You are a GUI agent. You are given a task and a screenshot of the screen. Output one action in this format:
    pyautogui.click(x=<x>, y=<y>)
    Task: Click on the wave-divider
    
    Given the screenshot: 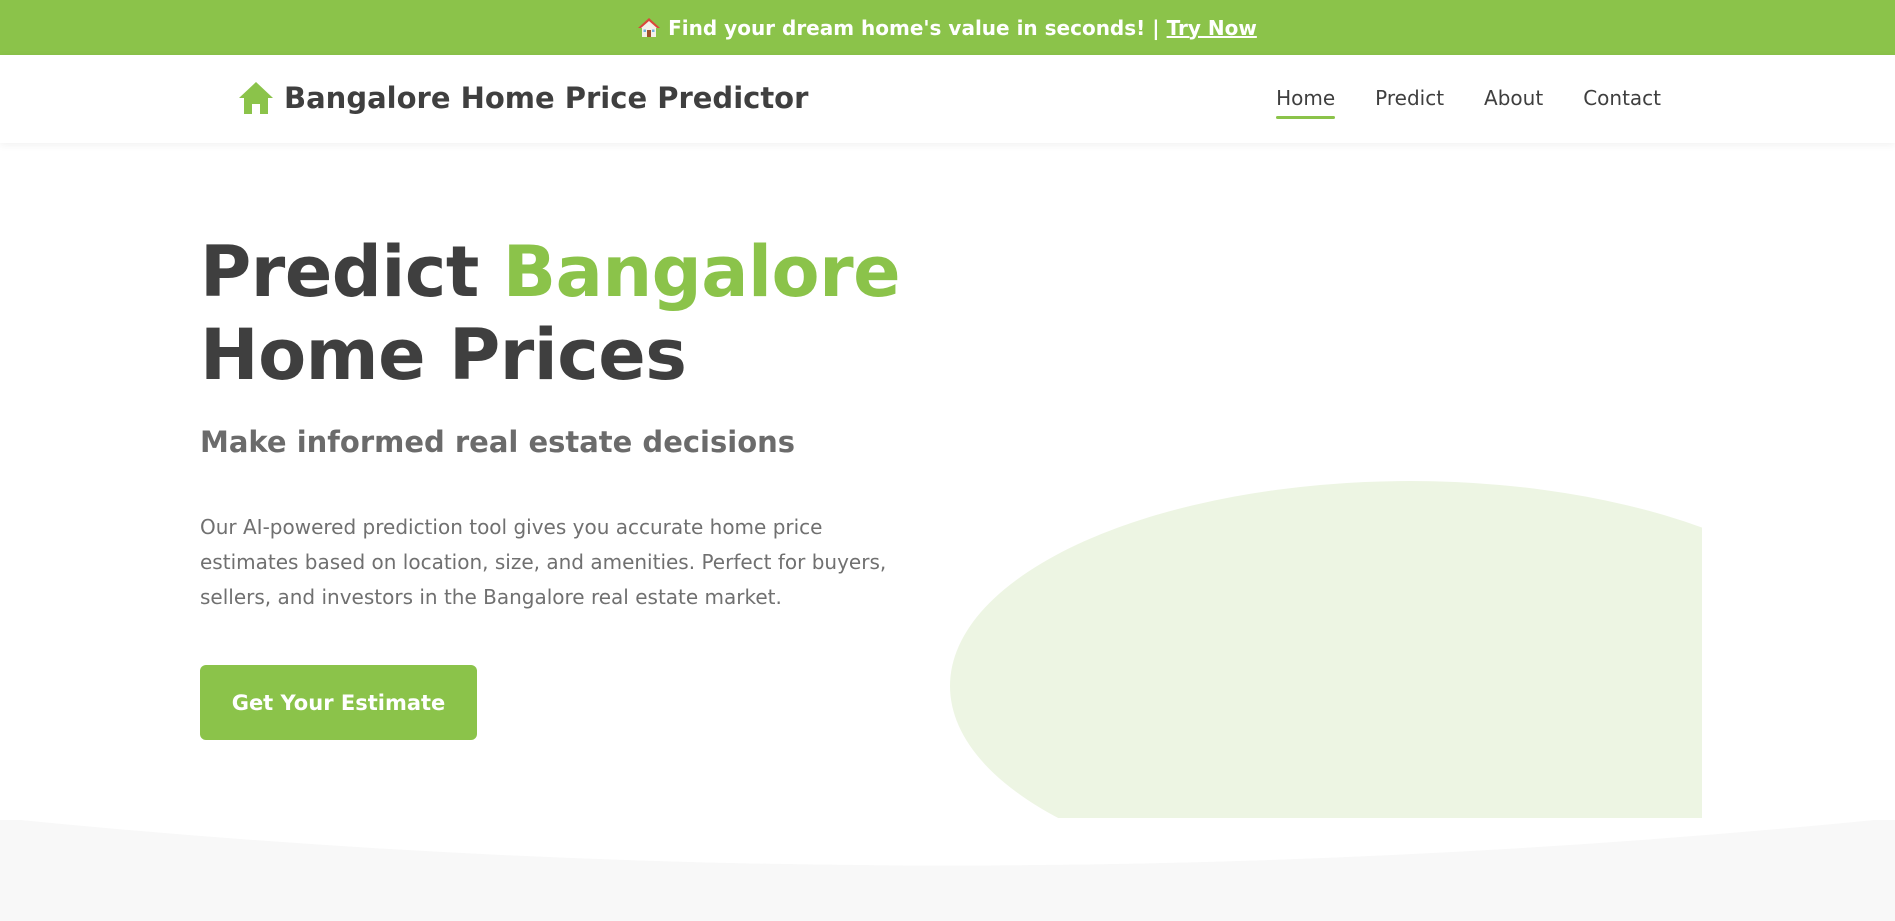 What is the action you would take?
    pyautogui.click(x=947, y=842)
    